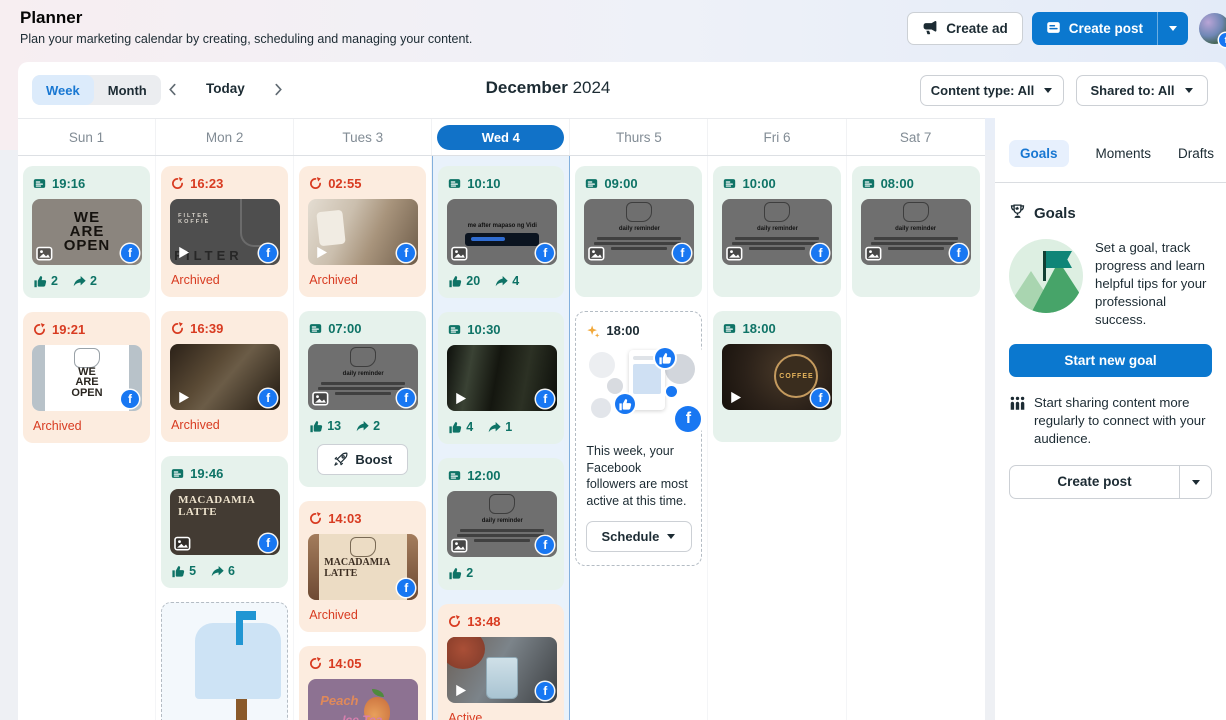 Image resolution: width=1226 pixels, height=720 pixels. Describe the element at coordinates (591, 87) in the screenshot. I see `year-number: 2024` at that location.